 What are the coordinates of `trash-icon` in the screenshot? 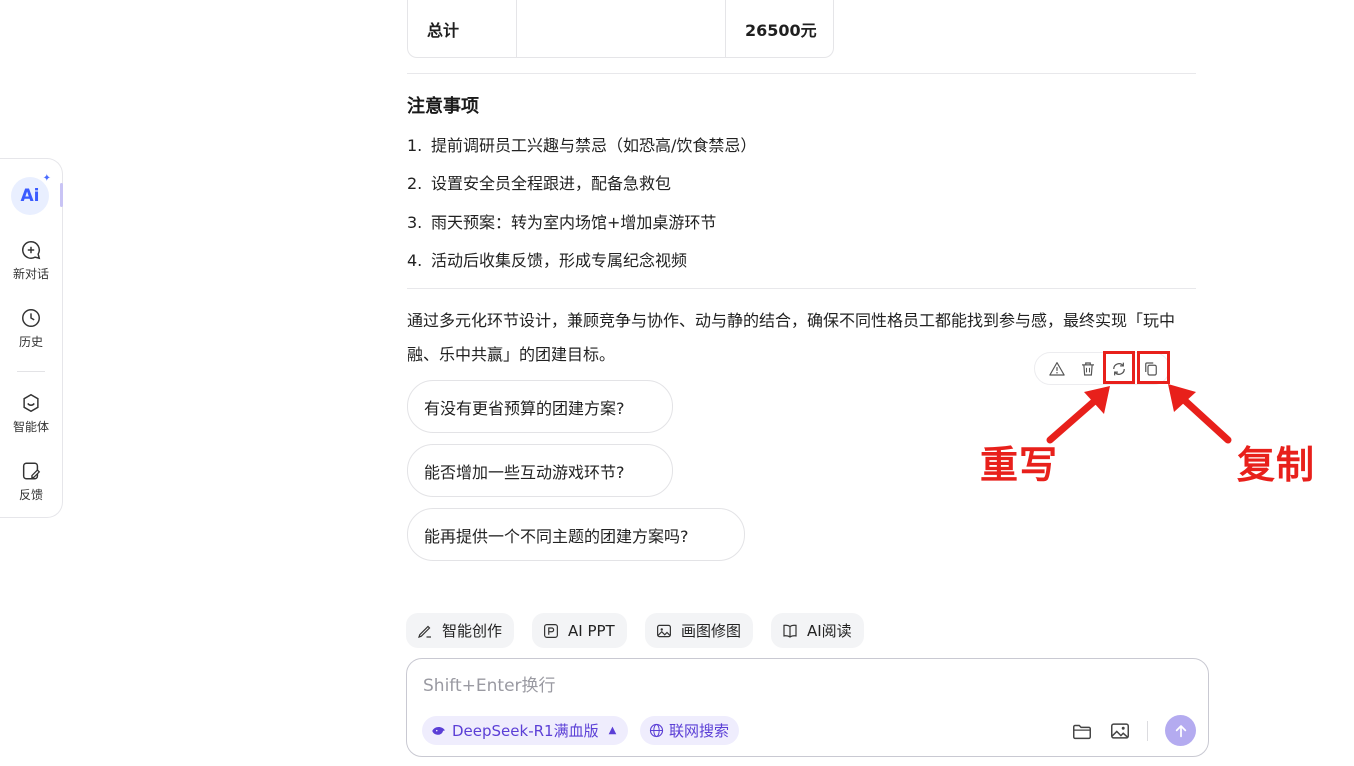 It's located at (1088, 369).